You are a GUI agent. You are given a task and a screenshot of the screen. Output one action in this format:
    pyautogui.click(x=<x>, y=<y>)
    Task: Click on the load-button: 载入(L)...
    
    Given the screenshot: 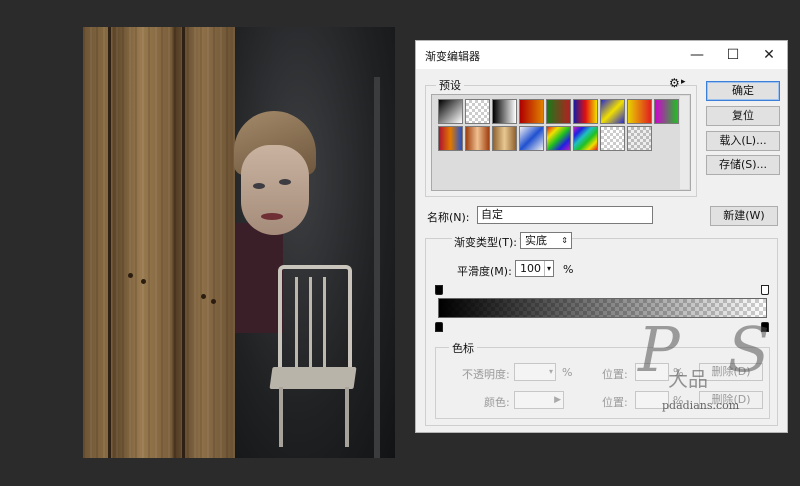 What is the action you would take?
    pyautogui.click(x=743, y=141)
    